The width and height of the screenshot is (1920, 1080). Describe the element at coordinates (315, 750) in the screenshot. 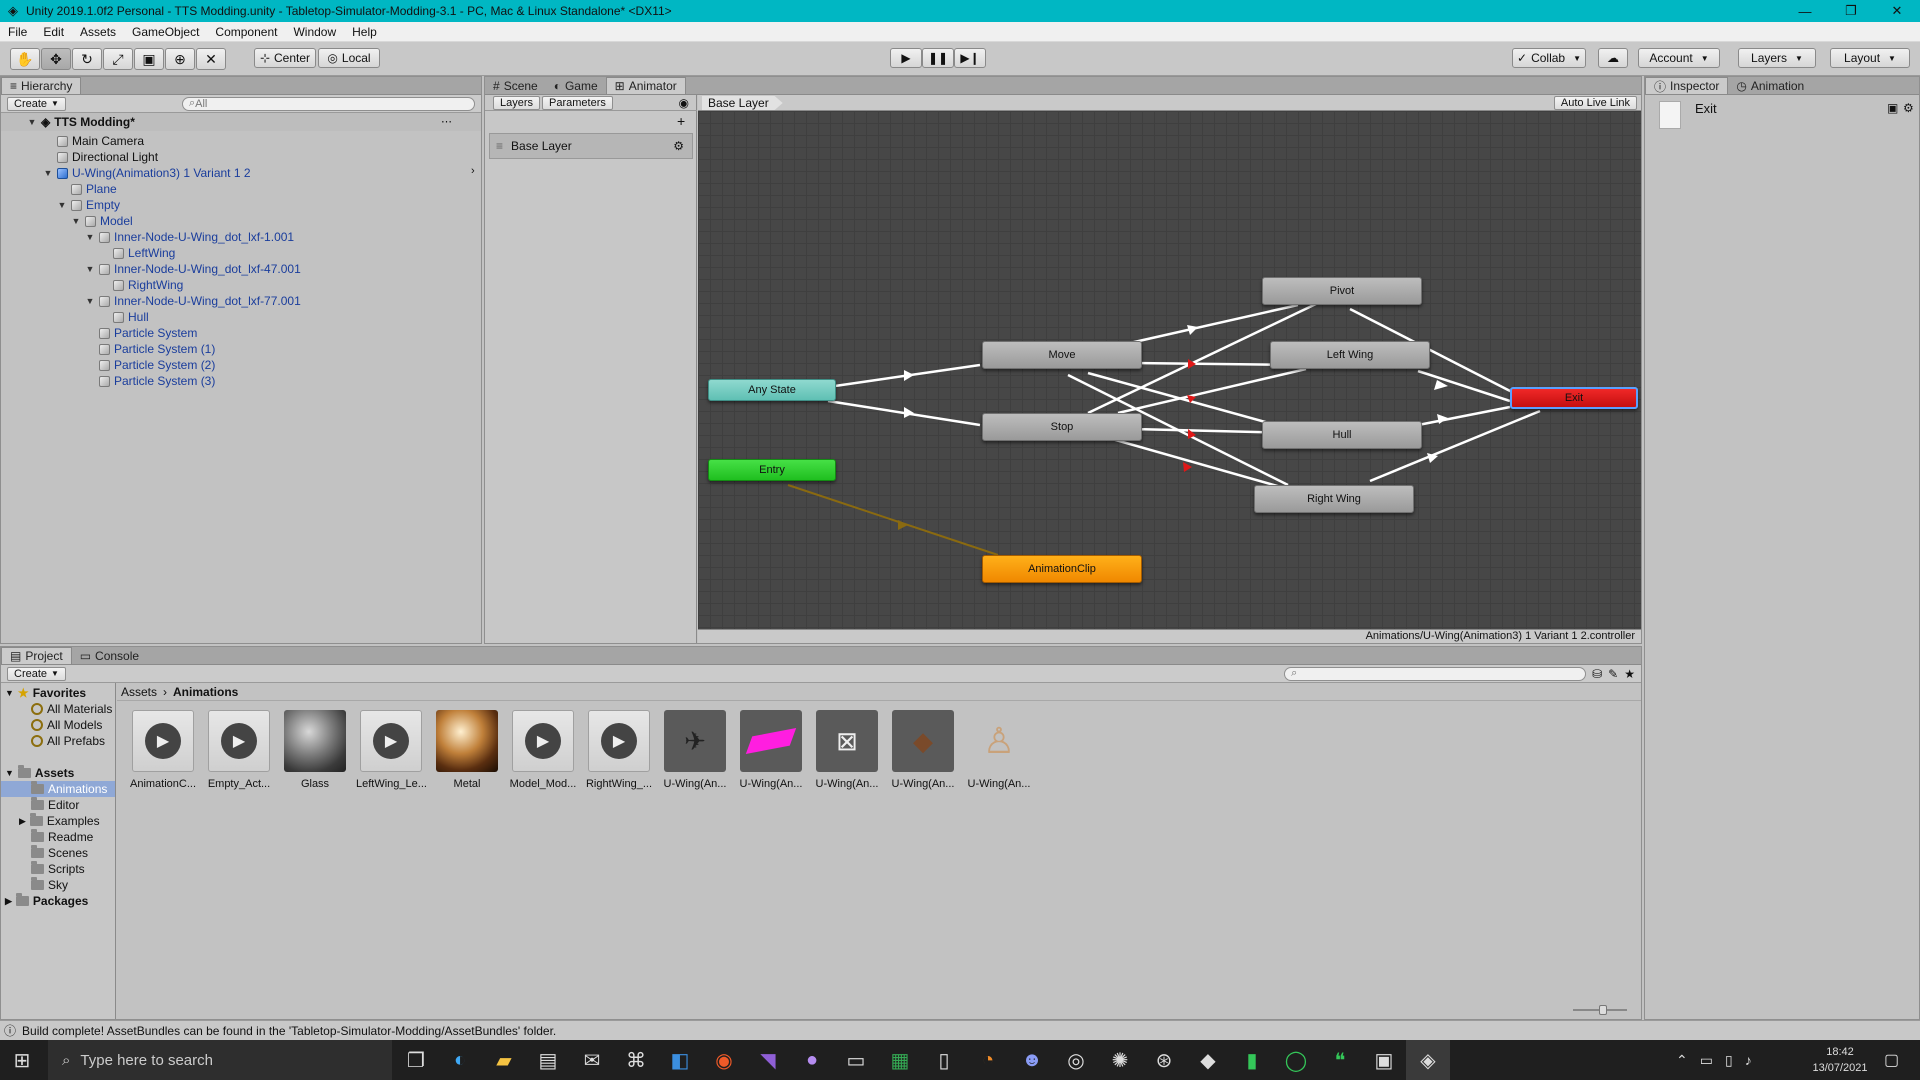

I see `asset-item: Glass` at that location.